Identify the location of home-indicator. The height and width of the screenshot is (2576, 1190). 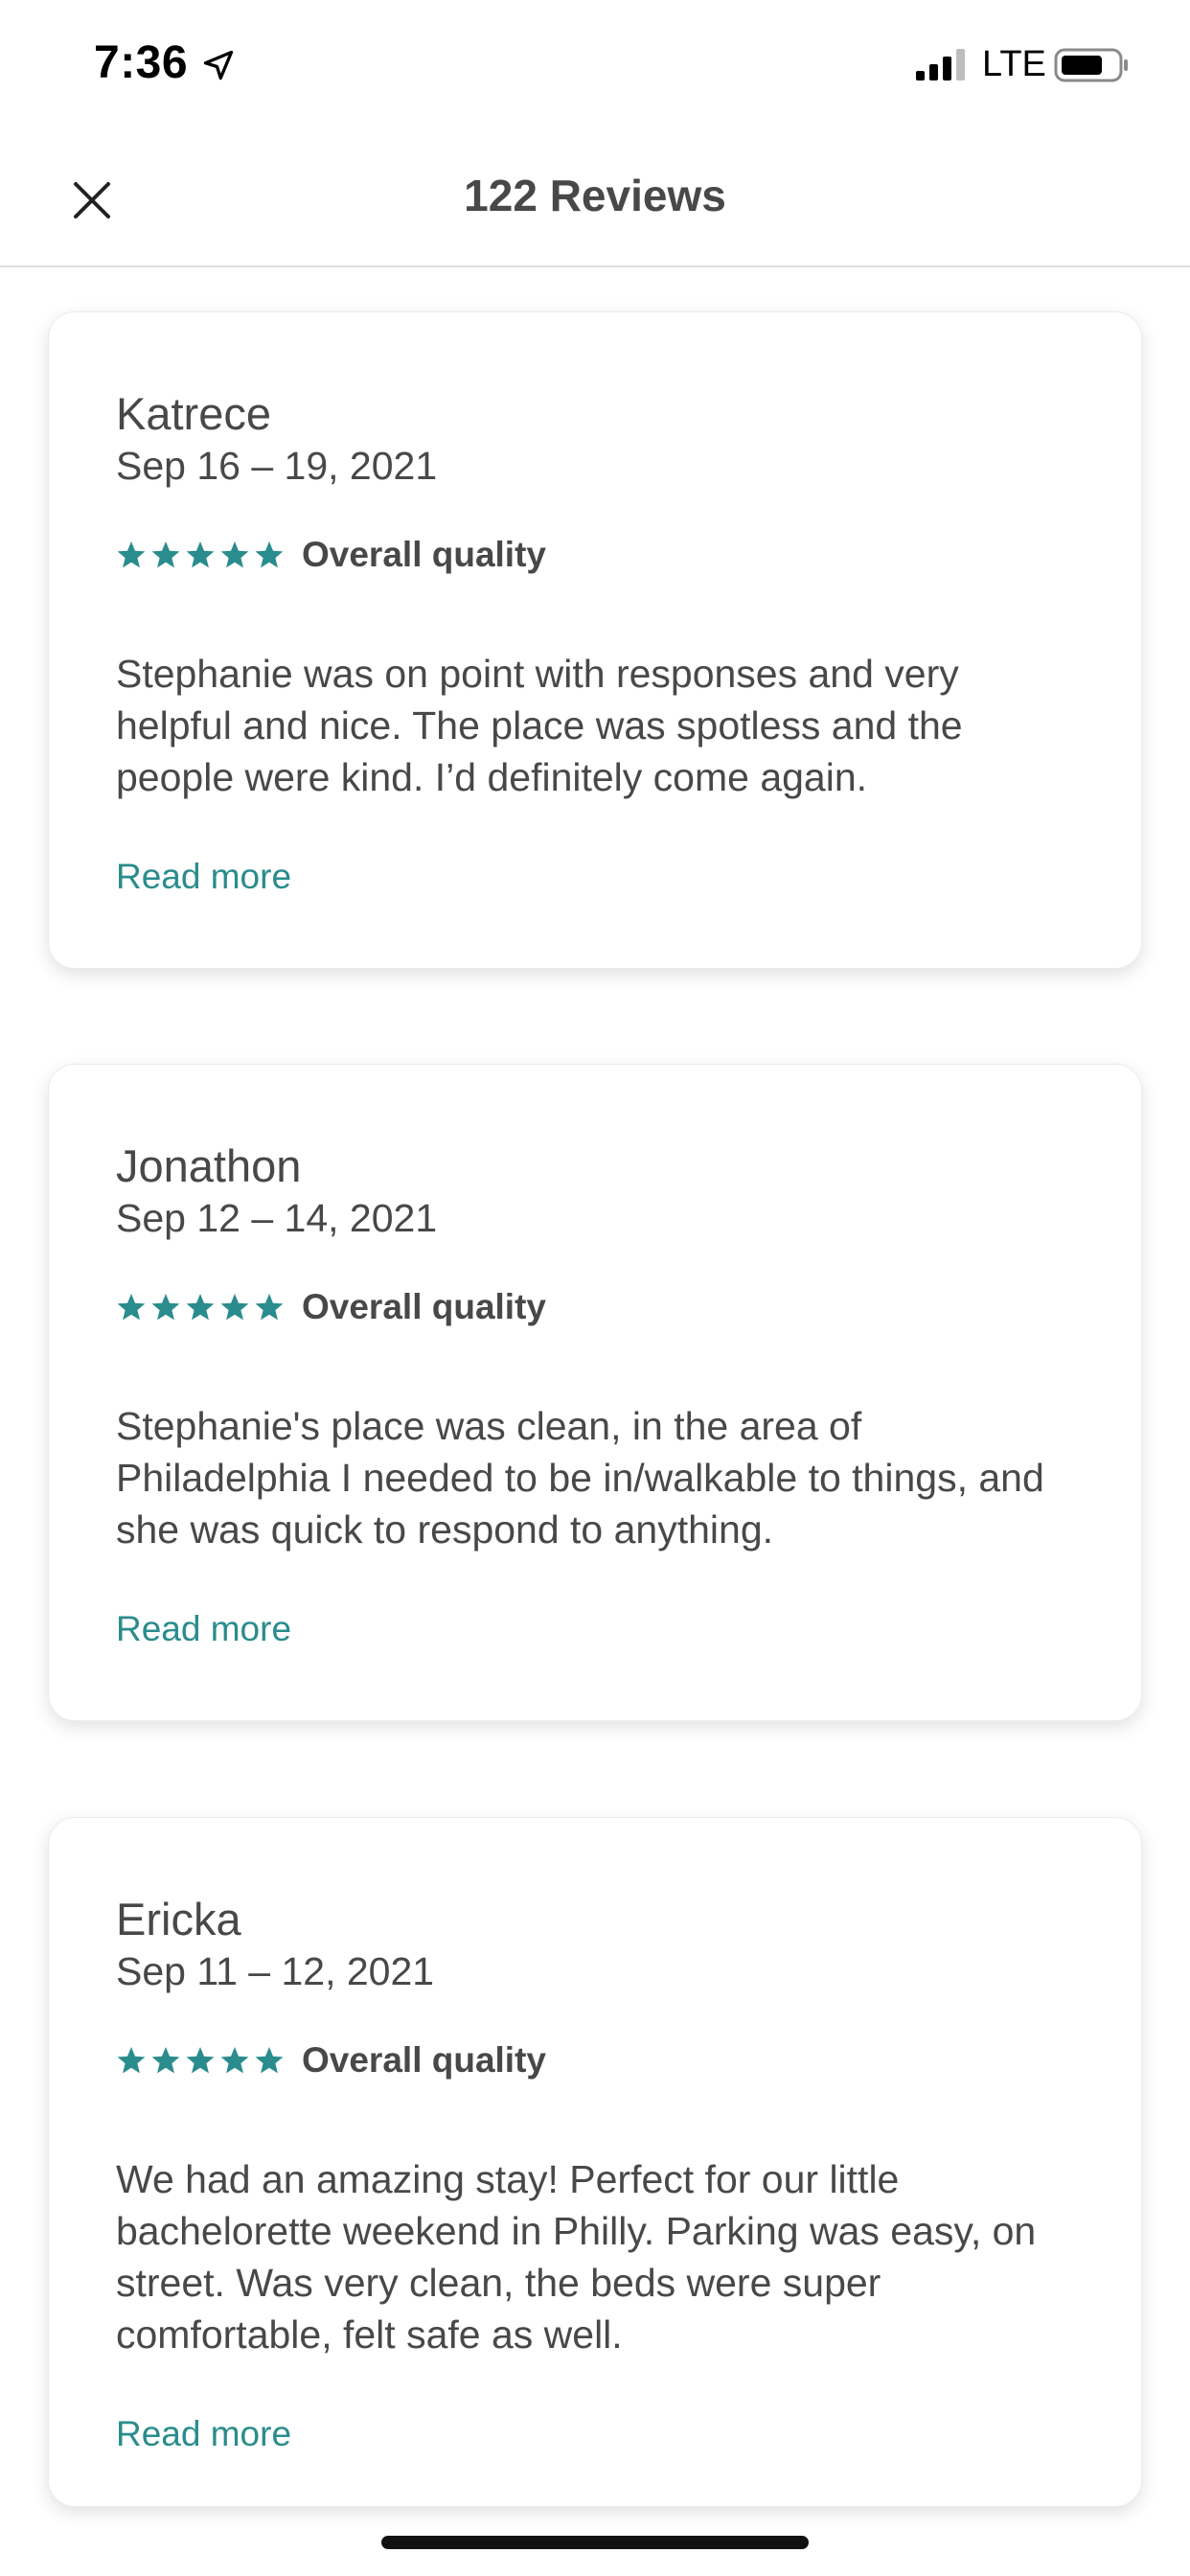
(595, 2542).